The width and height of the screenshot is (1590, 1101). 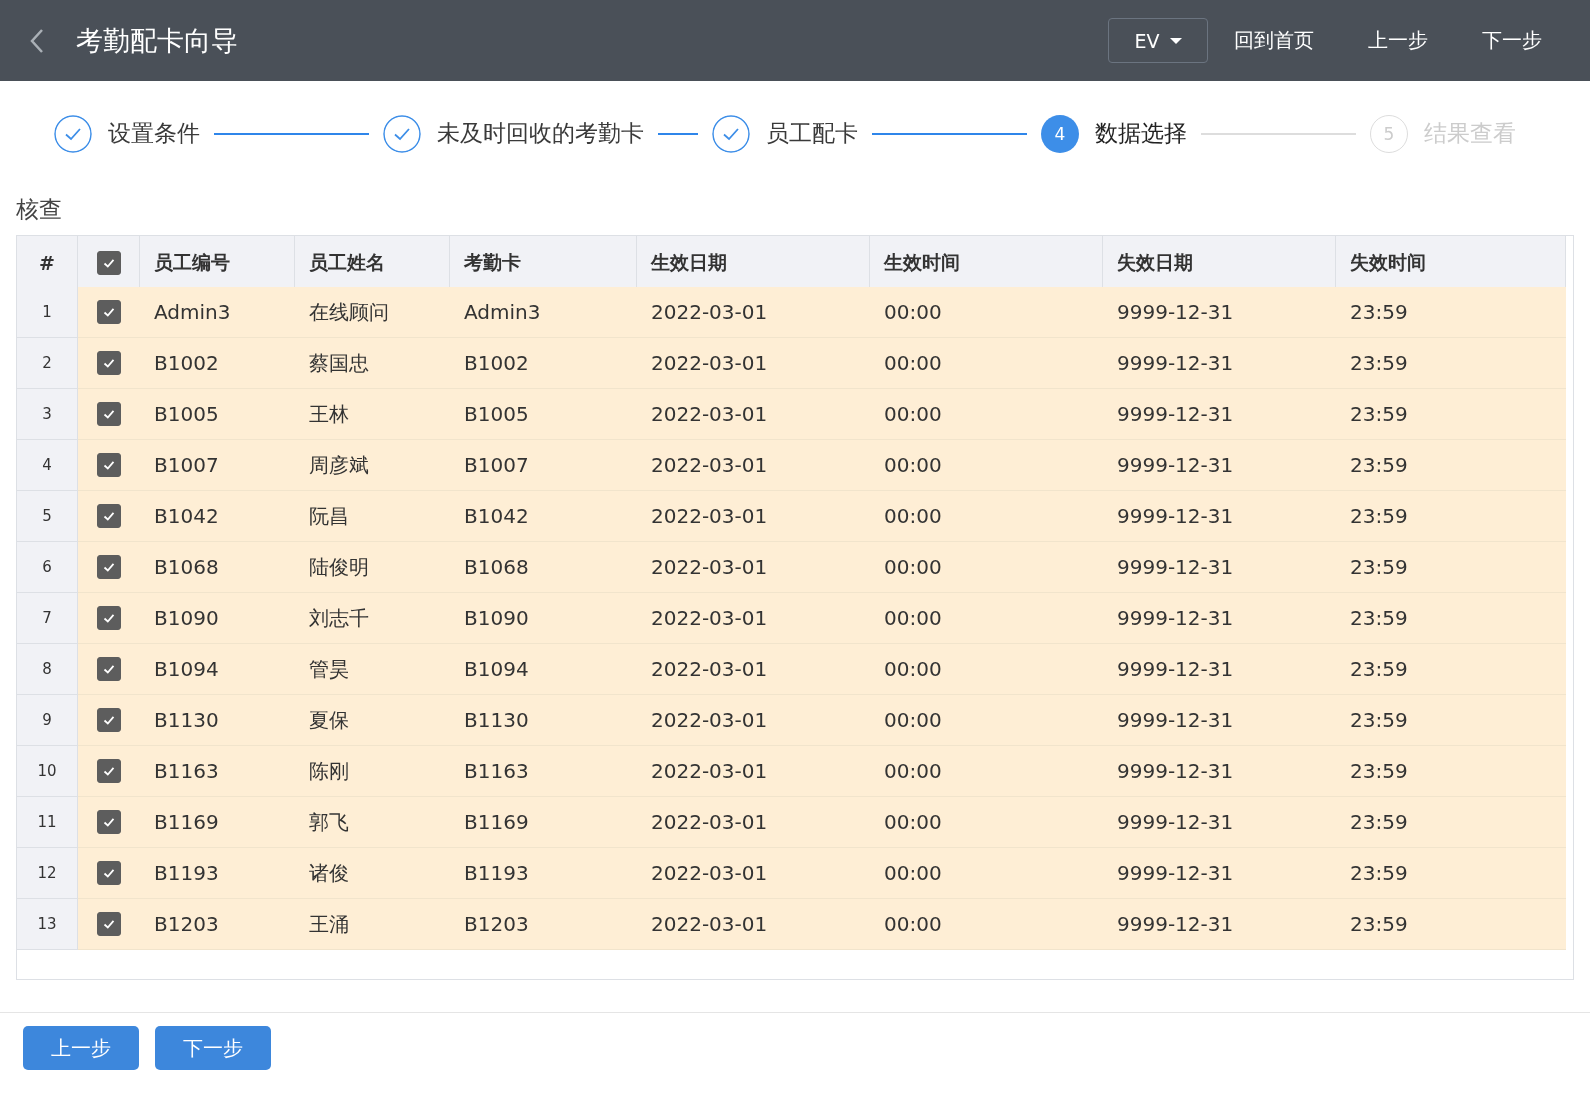 What do you see at coordinates (372, 822) in the screenshot?
I see `table-cell: 郭飞` at bounding box center [372, 822].